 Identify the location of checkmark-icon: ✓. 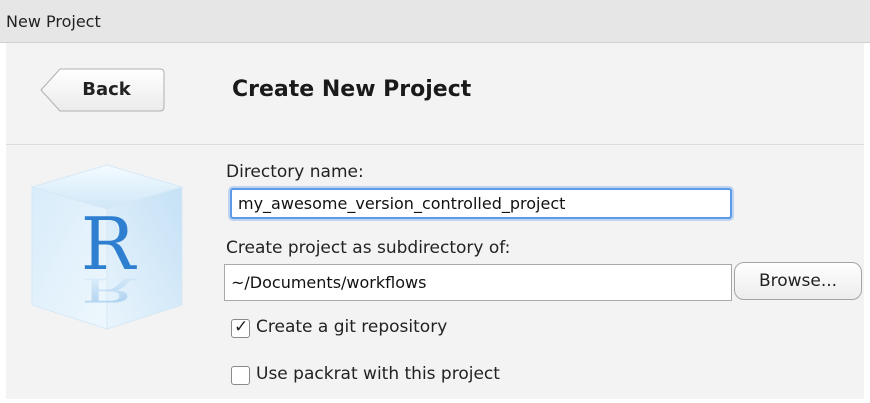
(241, 327).